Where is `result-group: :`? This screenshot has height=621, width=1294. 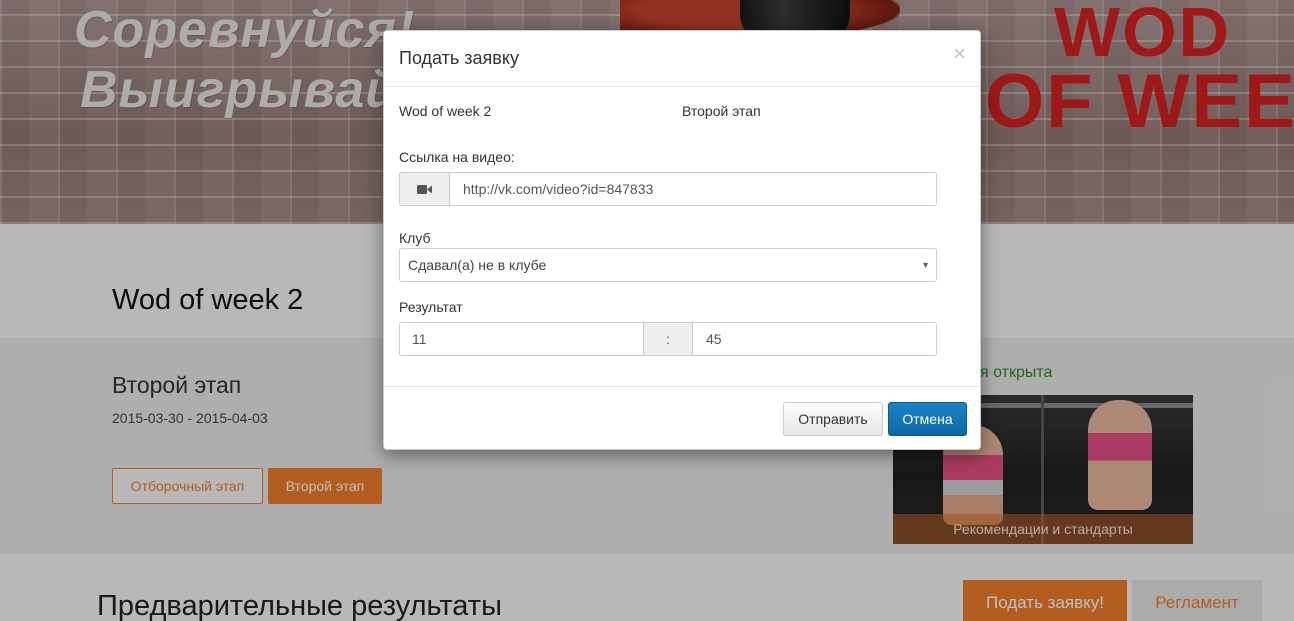
result-group: : is located at coordinates (668, 339).